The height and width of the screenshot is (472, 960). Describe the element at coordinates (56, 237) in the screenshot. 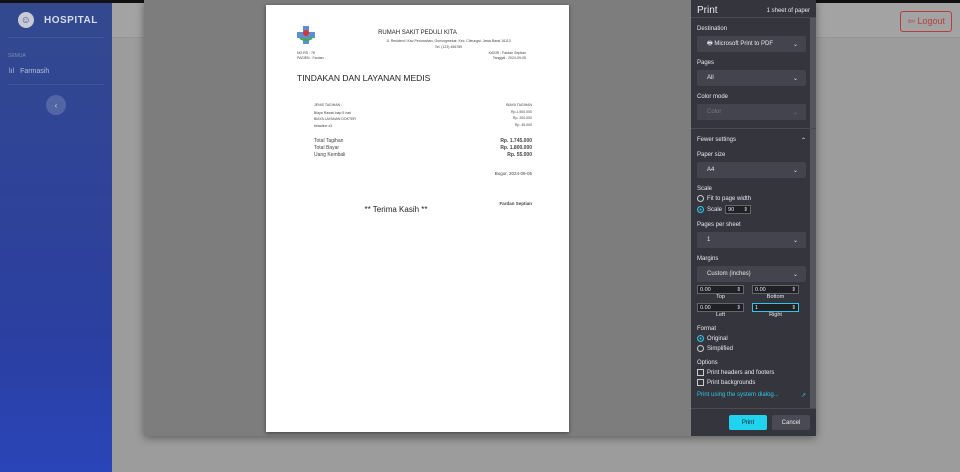

I see `sidebar: ☺ HOSPITAL SEMUA lıl Farmasih ‹` at that location.